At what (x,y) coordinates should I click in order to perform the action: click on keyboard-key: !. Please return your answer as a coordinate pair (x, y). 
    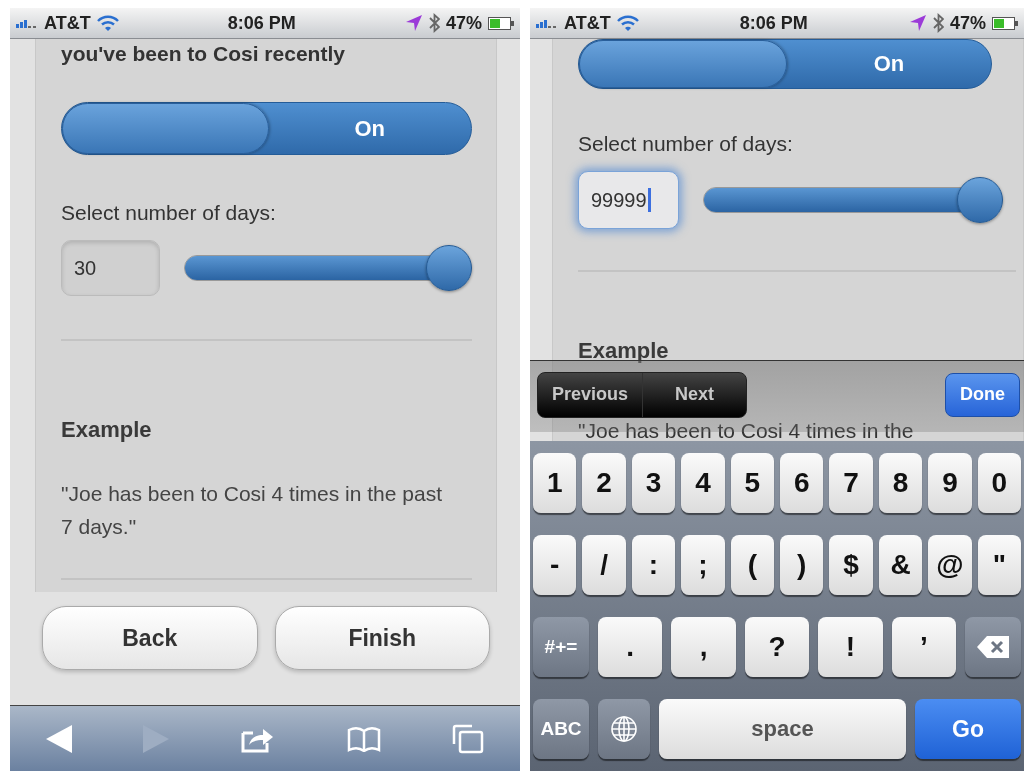
    Looking at the image, I should click on (850, 647).